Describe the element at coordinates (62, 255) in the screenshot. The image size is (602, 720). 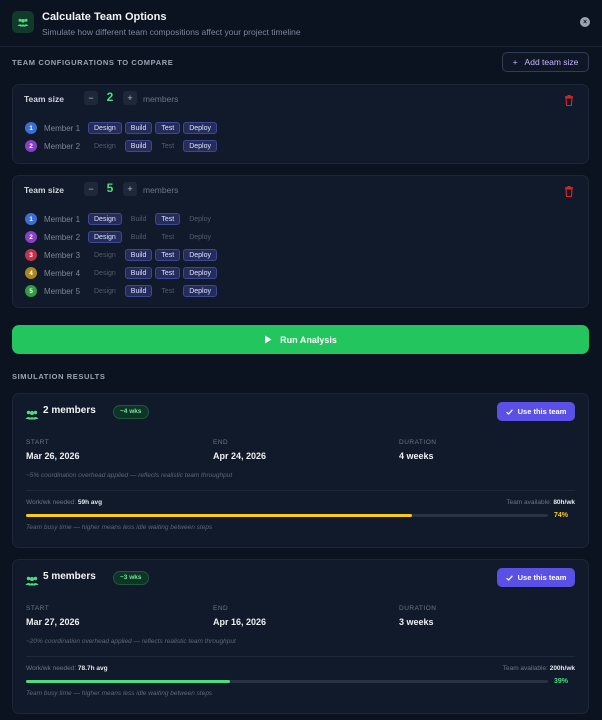
I see `member-name: Member 3` at that location.